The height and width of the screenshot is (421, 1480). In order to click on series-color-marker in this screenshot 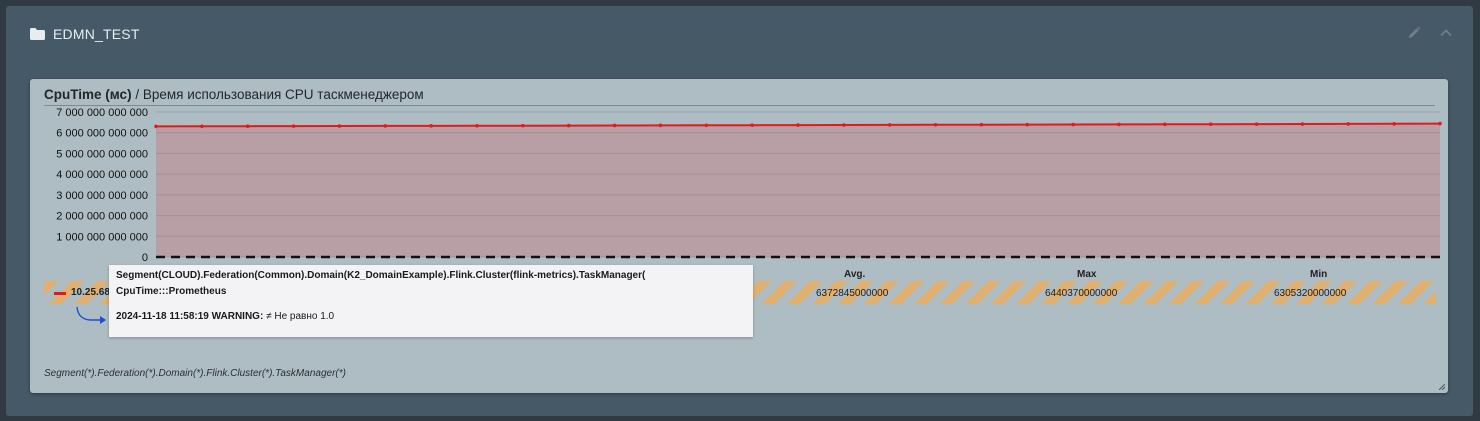, I will do `click(60, 293)`.